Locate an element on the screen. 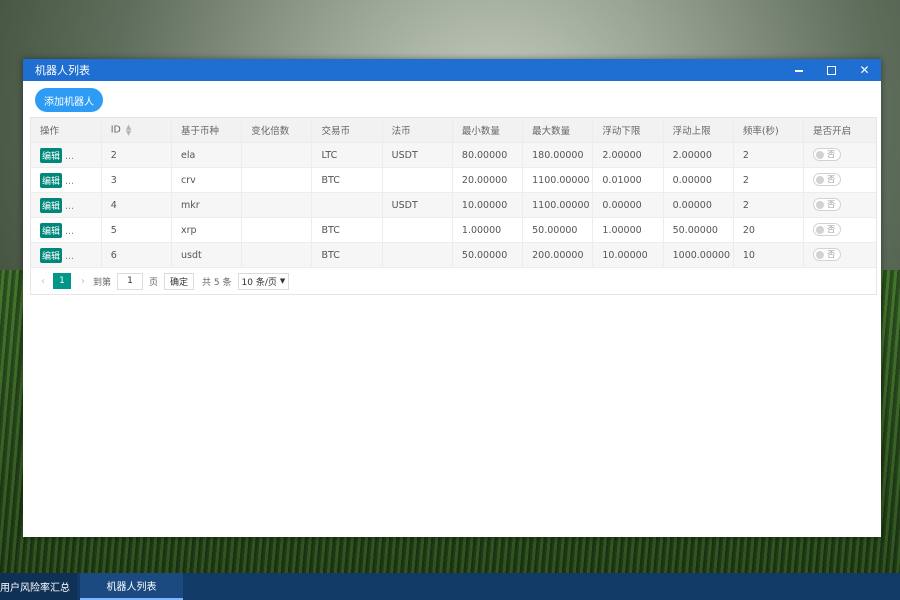 The width and height of the screenshot is (900, 600). cell-frequency: 20 is located at coordinates (769, 230).